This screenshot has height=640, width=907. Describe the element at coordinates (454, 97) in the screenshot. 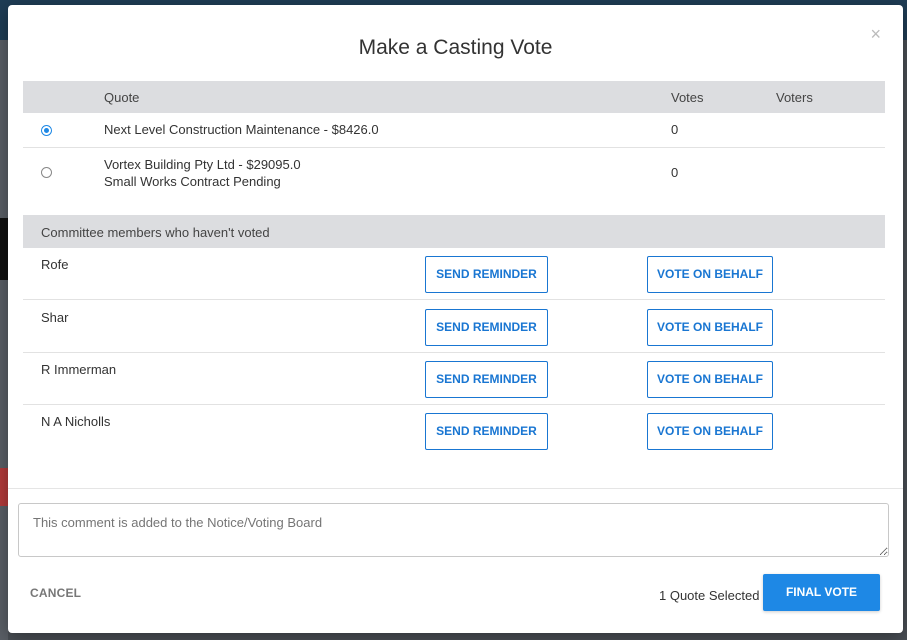

I see `quote-table-header: Quote Votes Voters` at that location.